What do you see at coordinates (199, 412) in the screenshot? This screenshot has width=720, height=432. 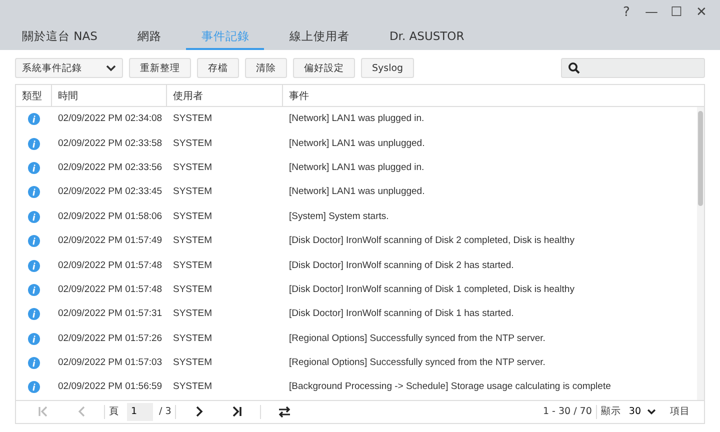 I see `chevron-right-icon` at bounding box center [199, 412].